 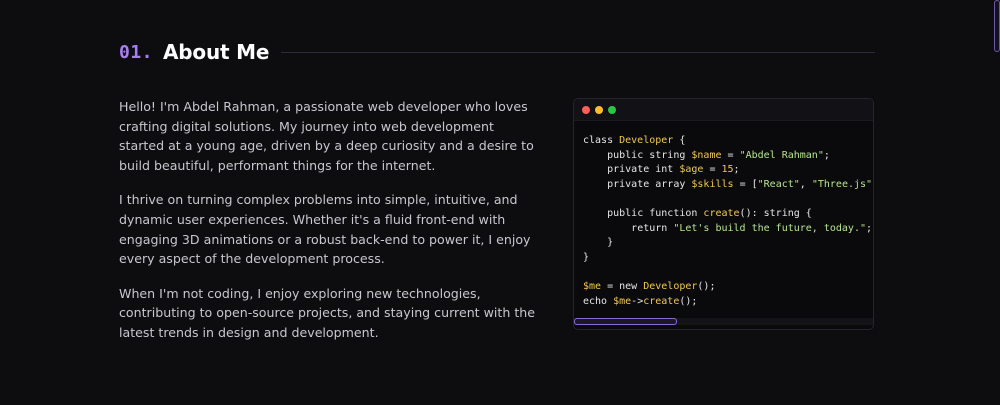 What do you see at coordinates (136, 52) in the screenshot?
I see `section-number: 01.` at bounding box center [136, 52].